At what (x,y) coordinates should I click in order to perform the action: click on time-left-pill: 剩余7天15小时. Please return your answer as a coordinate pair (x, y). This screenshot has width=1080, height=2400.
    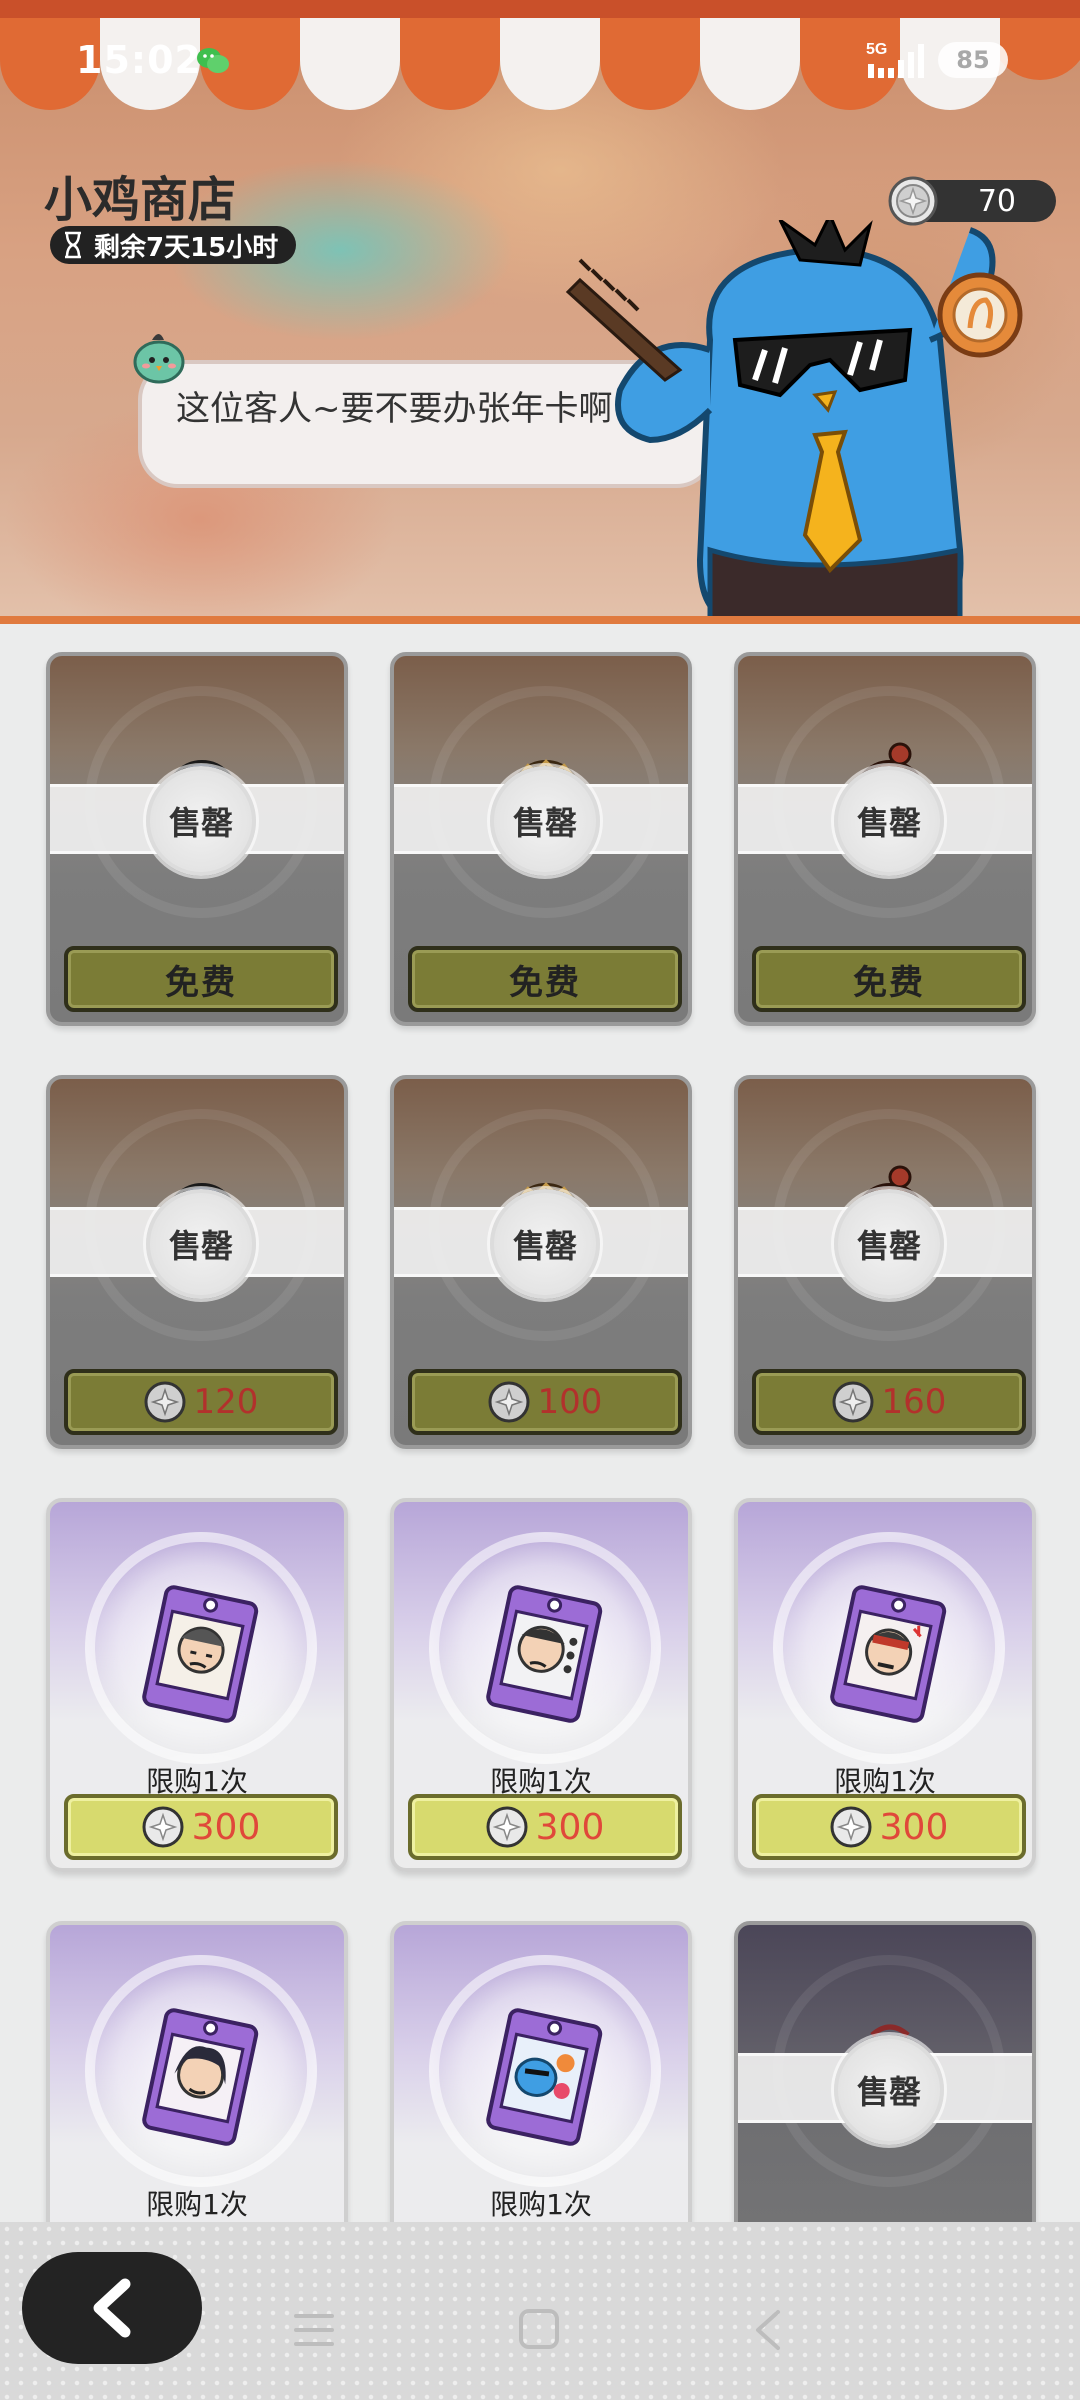
    Looking at the image, I should click on (173, 245).